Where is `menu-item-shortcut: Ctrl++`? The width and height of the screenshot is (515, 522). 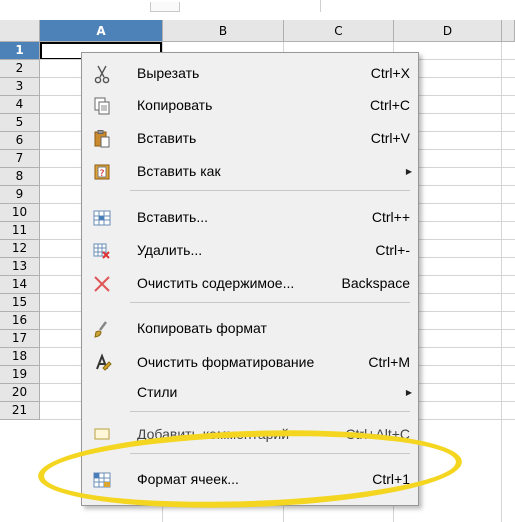
menu-item-shortcut: Ctrl++ is located at coordinates (390, 217).